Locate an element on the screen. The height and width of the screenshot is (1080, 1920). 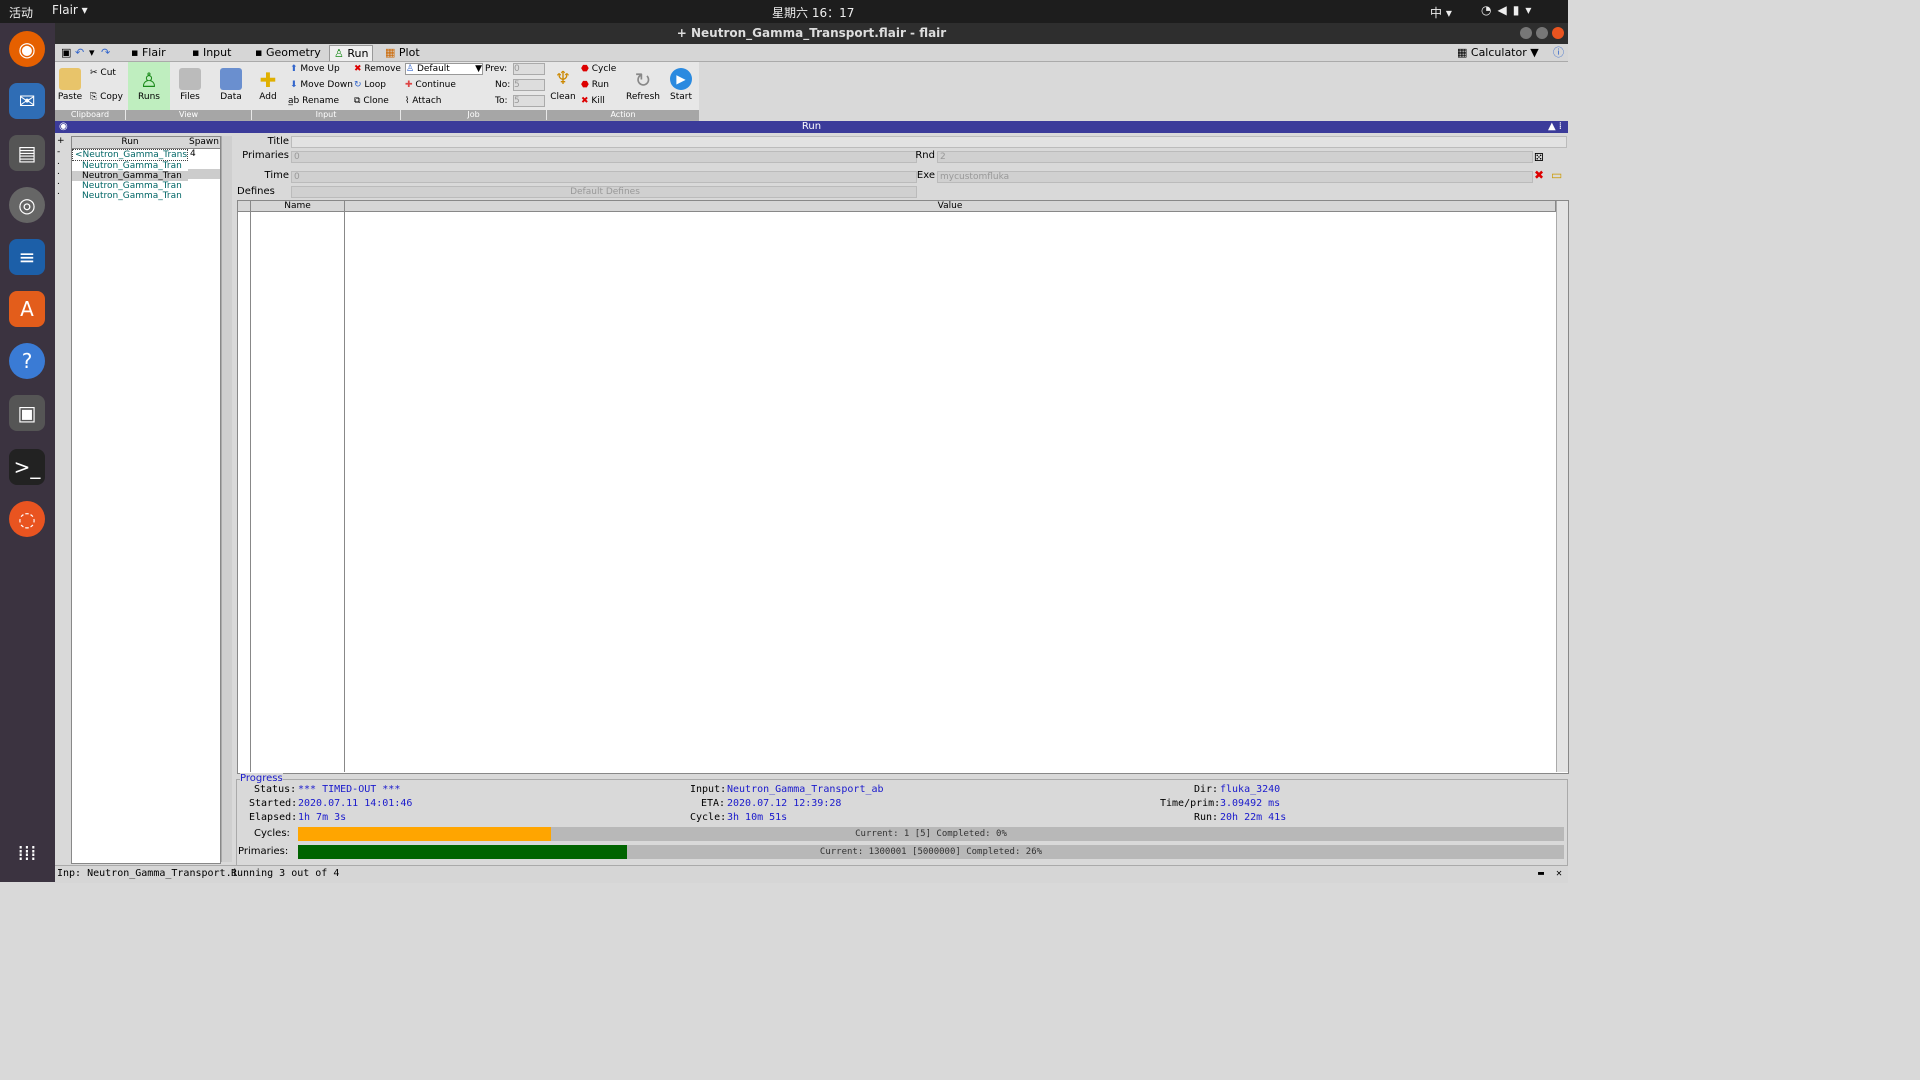
info-icon: ⓘ is located at coordinates (1558, 52).